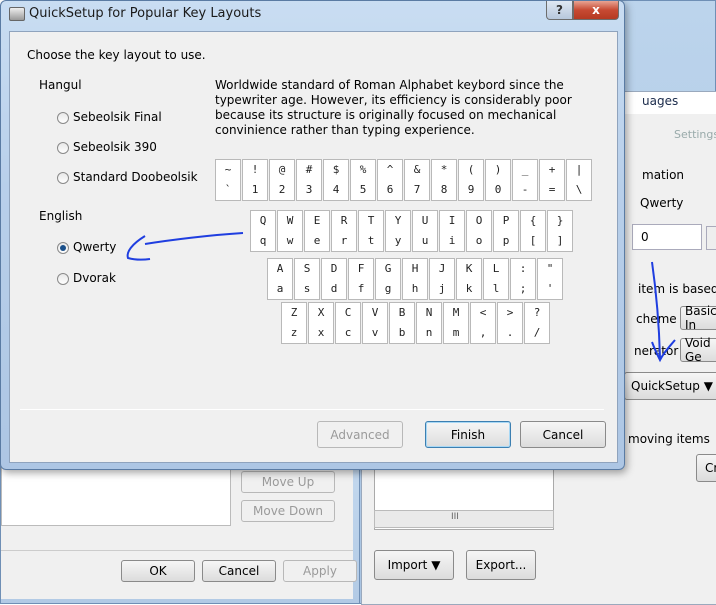 The image size is (716, 605). Describe the element at coordinates (185, 246) in the screenshot. I see `annotation-arrow-left` at that location.